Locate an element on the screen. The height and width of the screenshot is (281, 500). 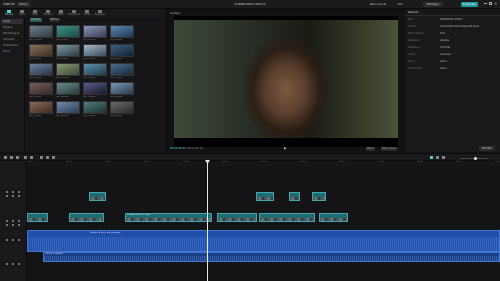
select-tool-icon is located at coordinates (5, 157).